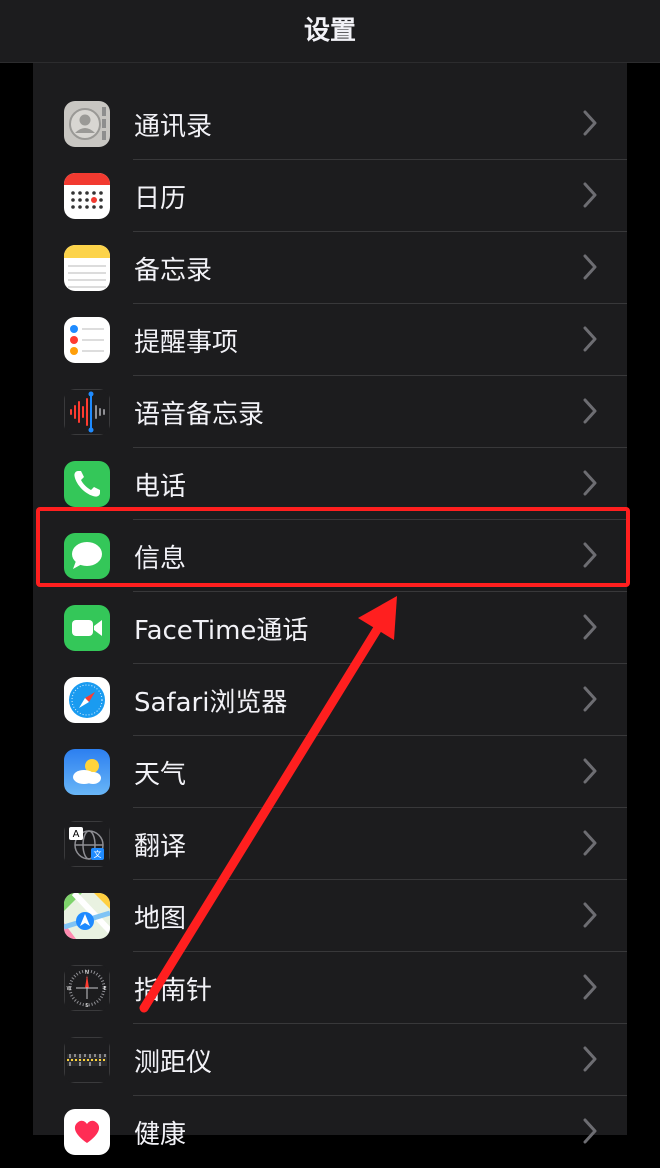 This screenshot has width=660, height=1168. What do you see at coordinates (87, 412) in the screenshot?
I see `voice-memos-icon` at bounding box center [87, 412].